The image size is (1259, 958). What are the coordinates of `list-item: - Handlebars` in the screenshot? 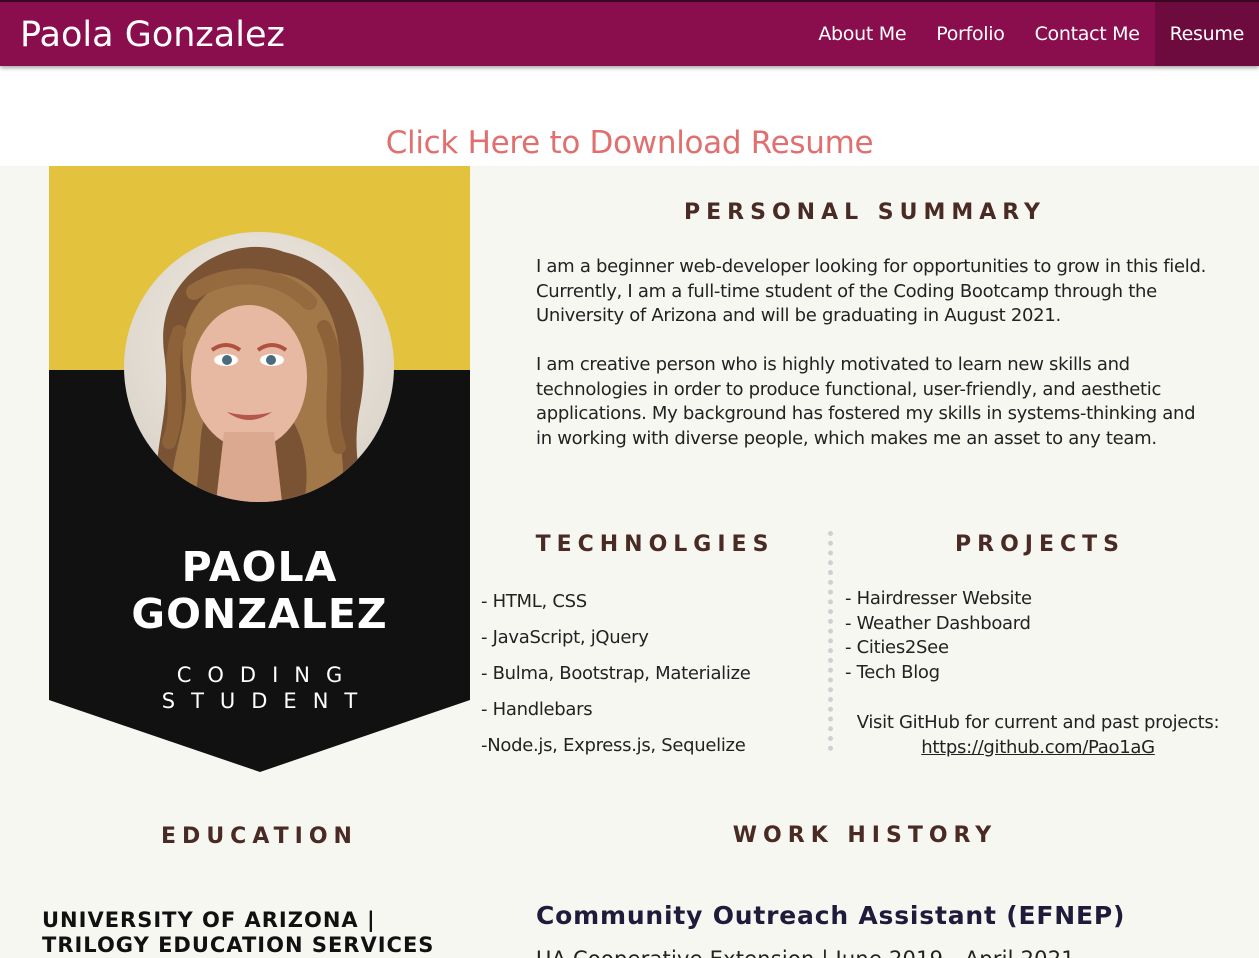 It's located at (537, 709).